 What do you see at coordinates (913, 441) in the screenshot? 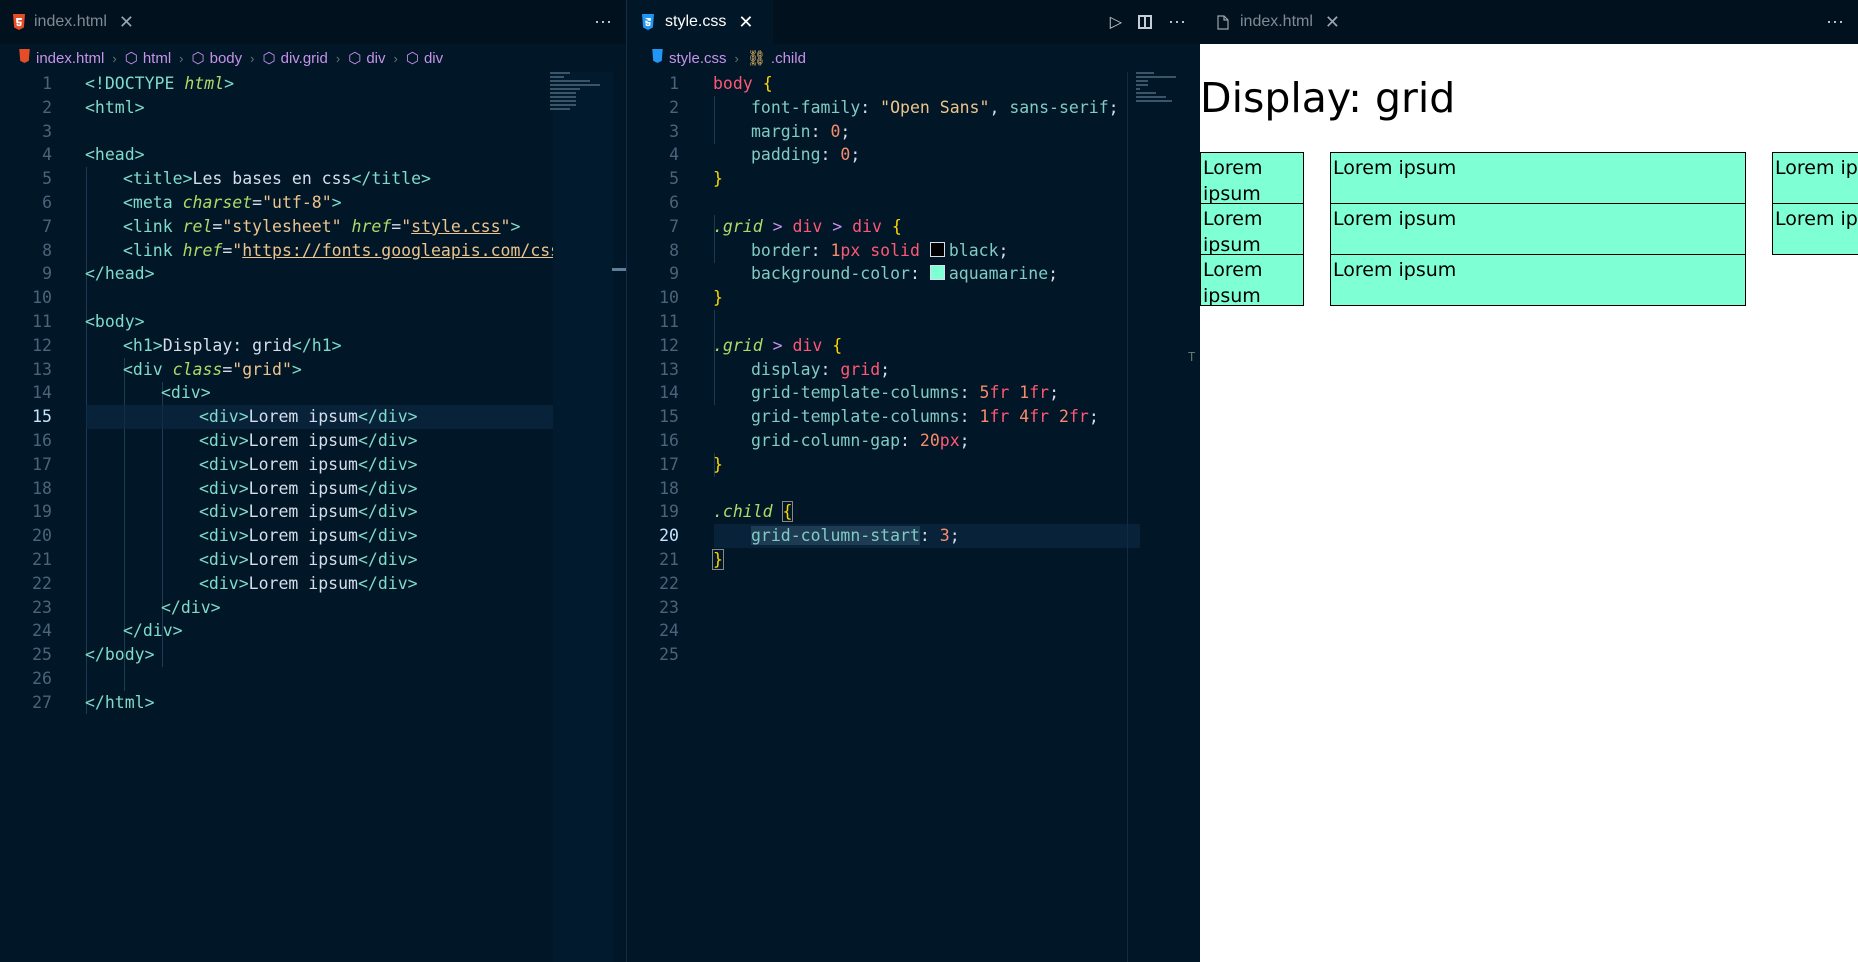
I see `code-line: 16 grid-column-gap: 20px;` at bounding box center [913, 441].